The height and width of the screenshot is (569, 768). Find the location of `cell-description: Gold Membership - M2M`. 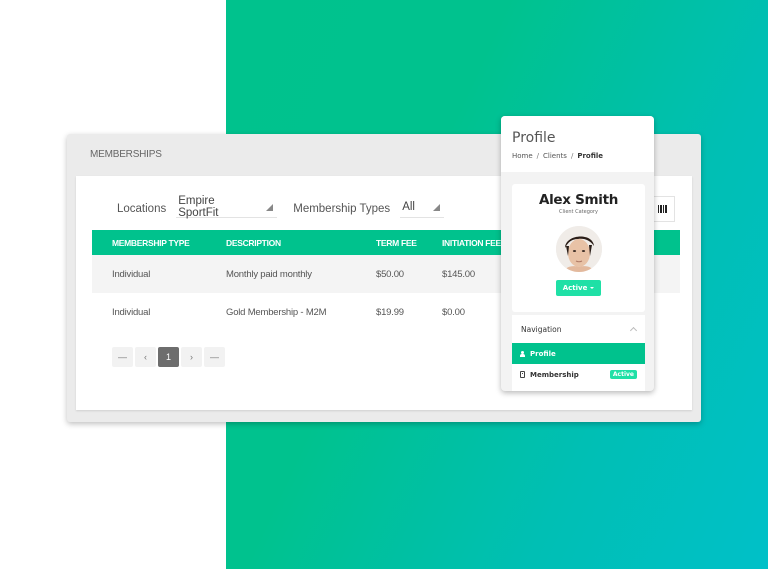

cell-description: Gold Membership - M2M is located at coordinates (276, 312).